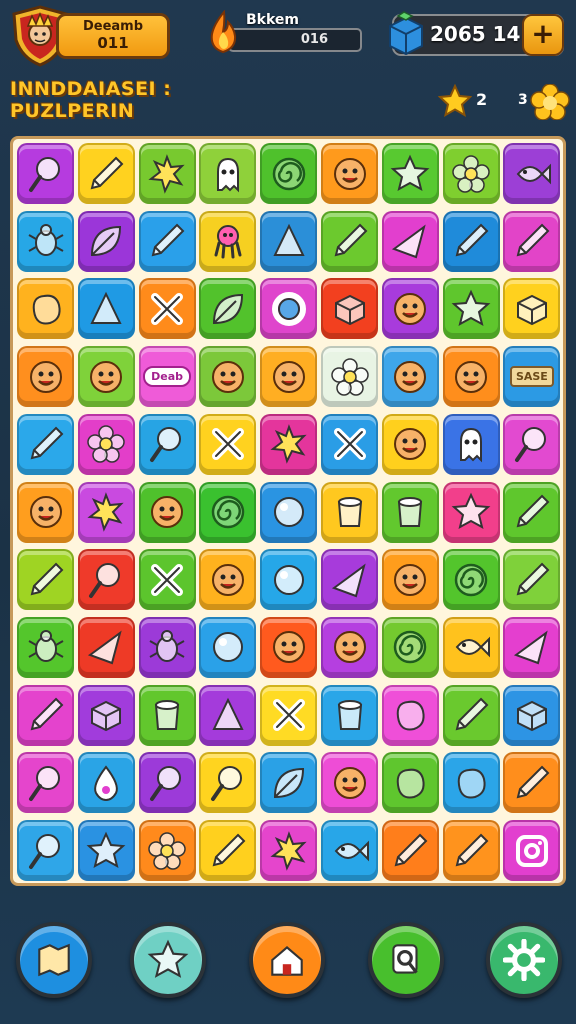 The height and width of the screenshot is (1024, 576). What do you see at coordinates (532, 377) in the screenshot?
I see `board-tile: SASE` at bounding box center [532, 377].